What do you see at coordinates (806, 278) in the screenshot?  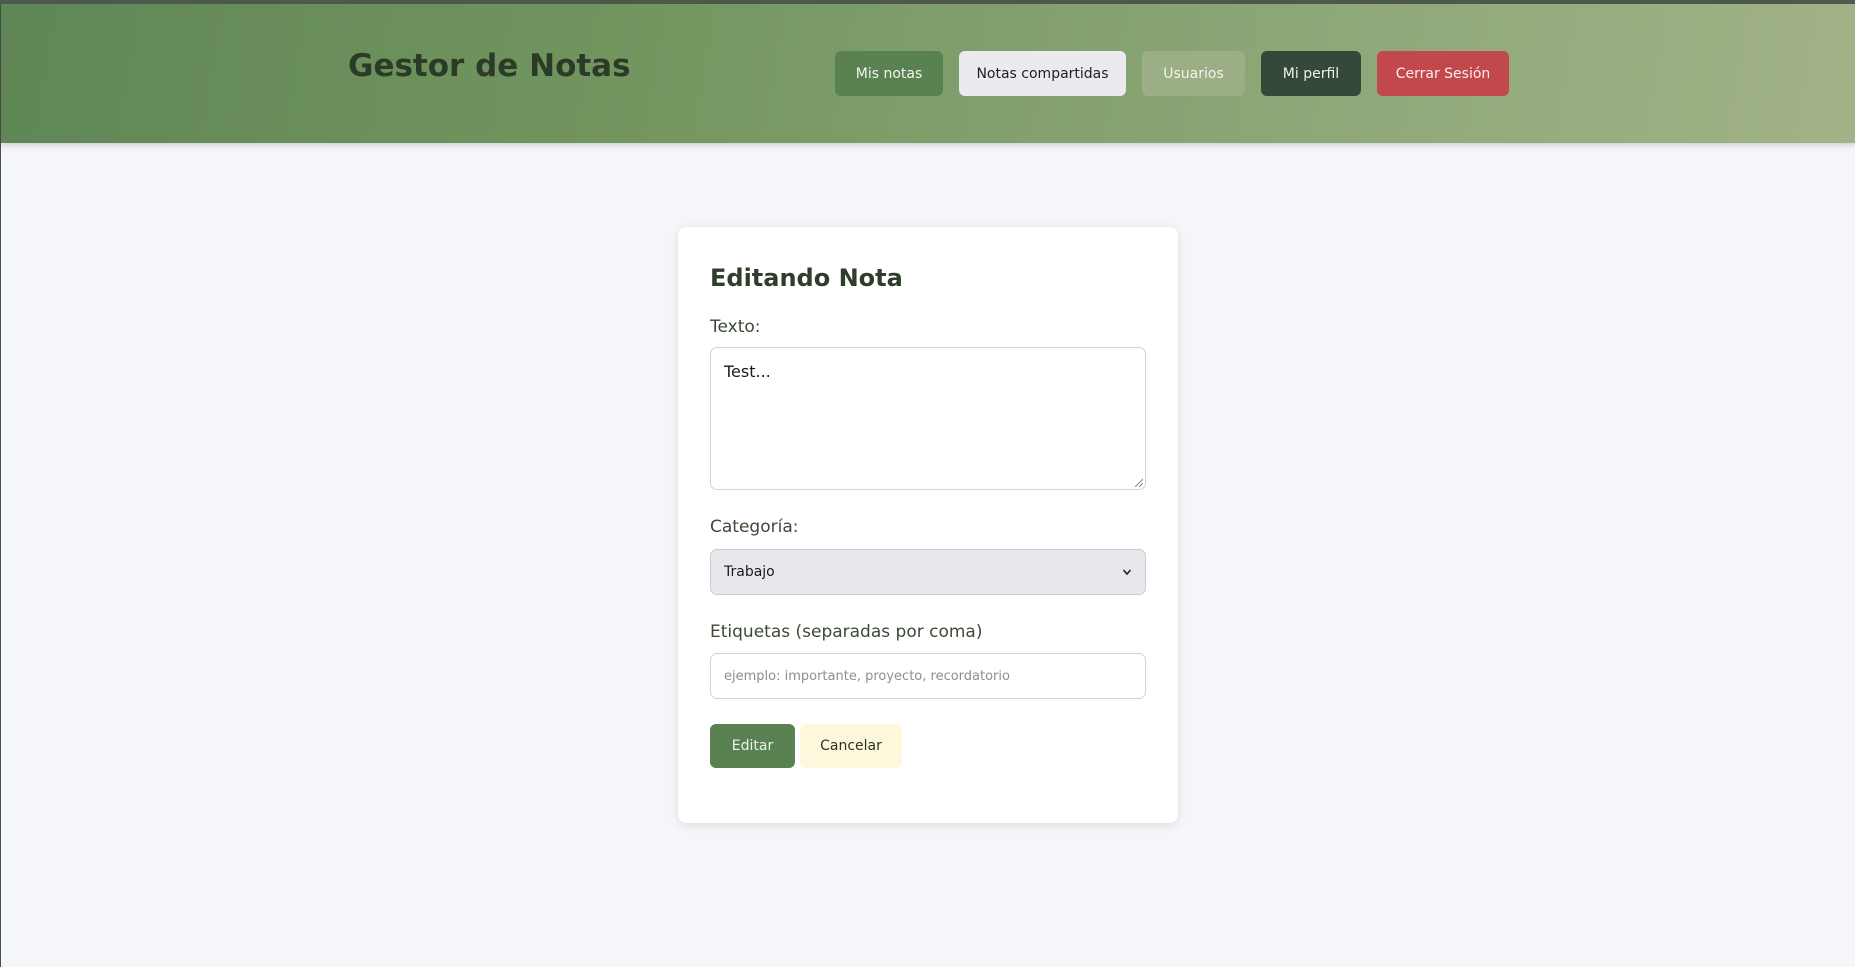 I see `form-title: Editando Nota` at bounding box center [806, 278].